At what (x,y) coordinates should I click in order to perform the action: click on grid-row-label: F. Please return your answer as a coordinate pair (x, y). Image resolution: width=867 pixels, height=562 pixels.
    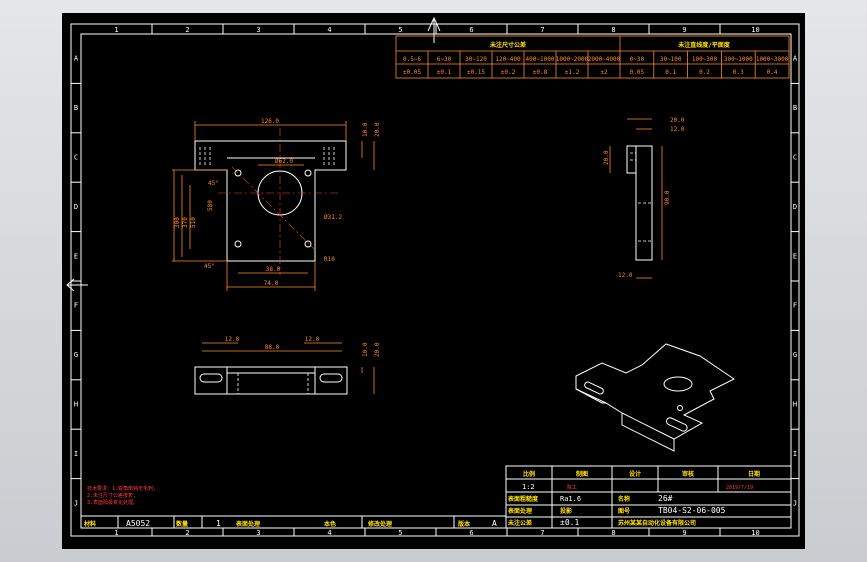
    Looking at the image, I should click on (76, 306).